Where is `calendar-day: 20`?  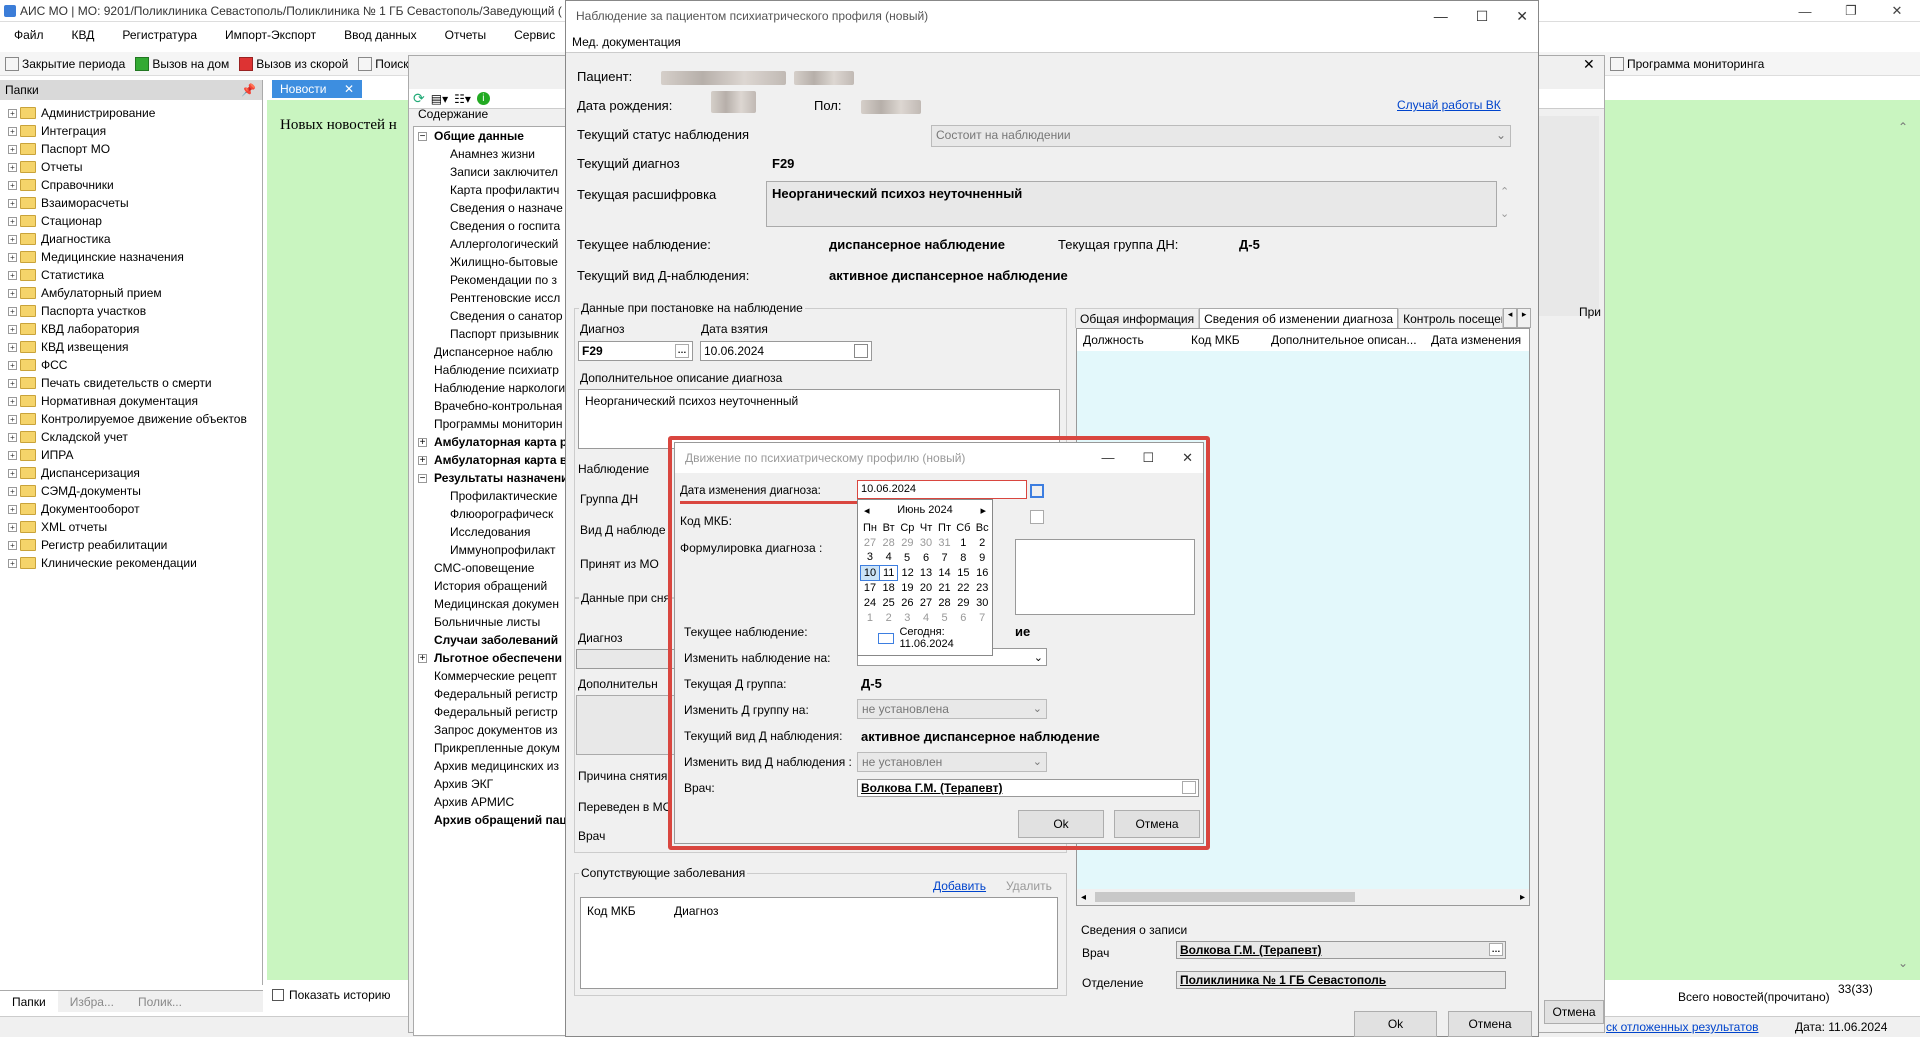 calendar-day: 20 is located at coordinates (926, 587).